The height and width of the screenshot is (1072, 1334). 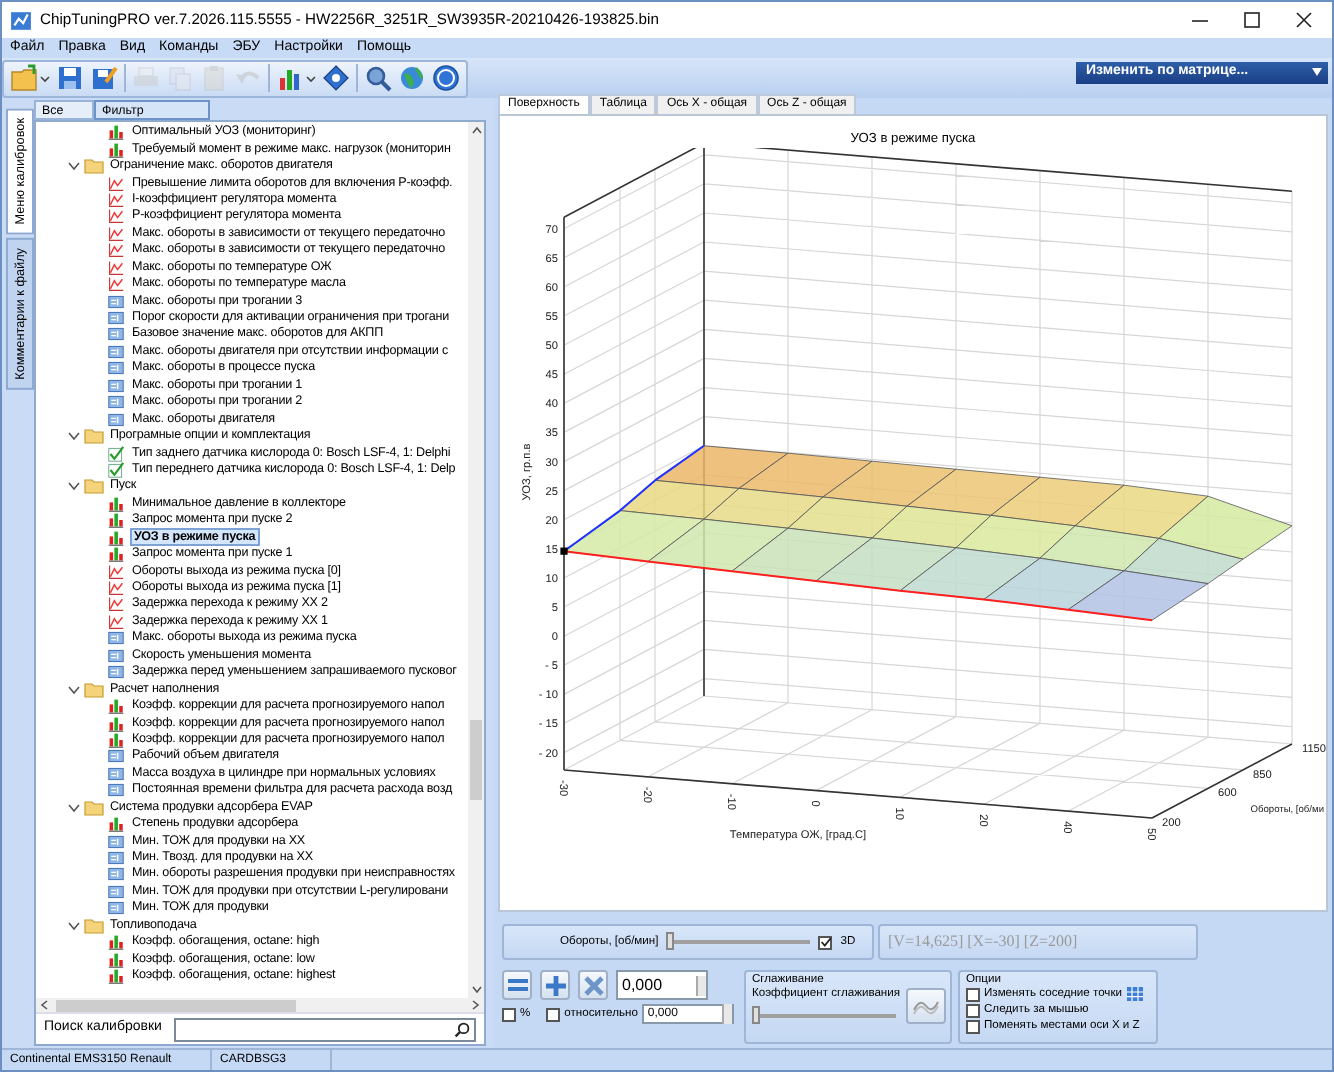 I want to click on axis-slider, so click(x=738, y=942).